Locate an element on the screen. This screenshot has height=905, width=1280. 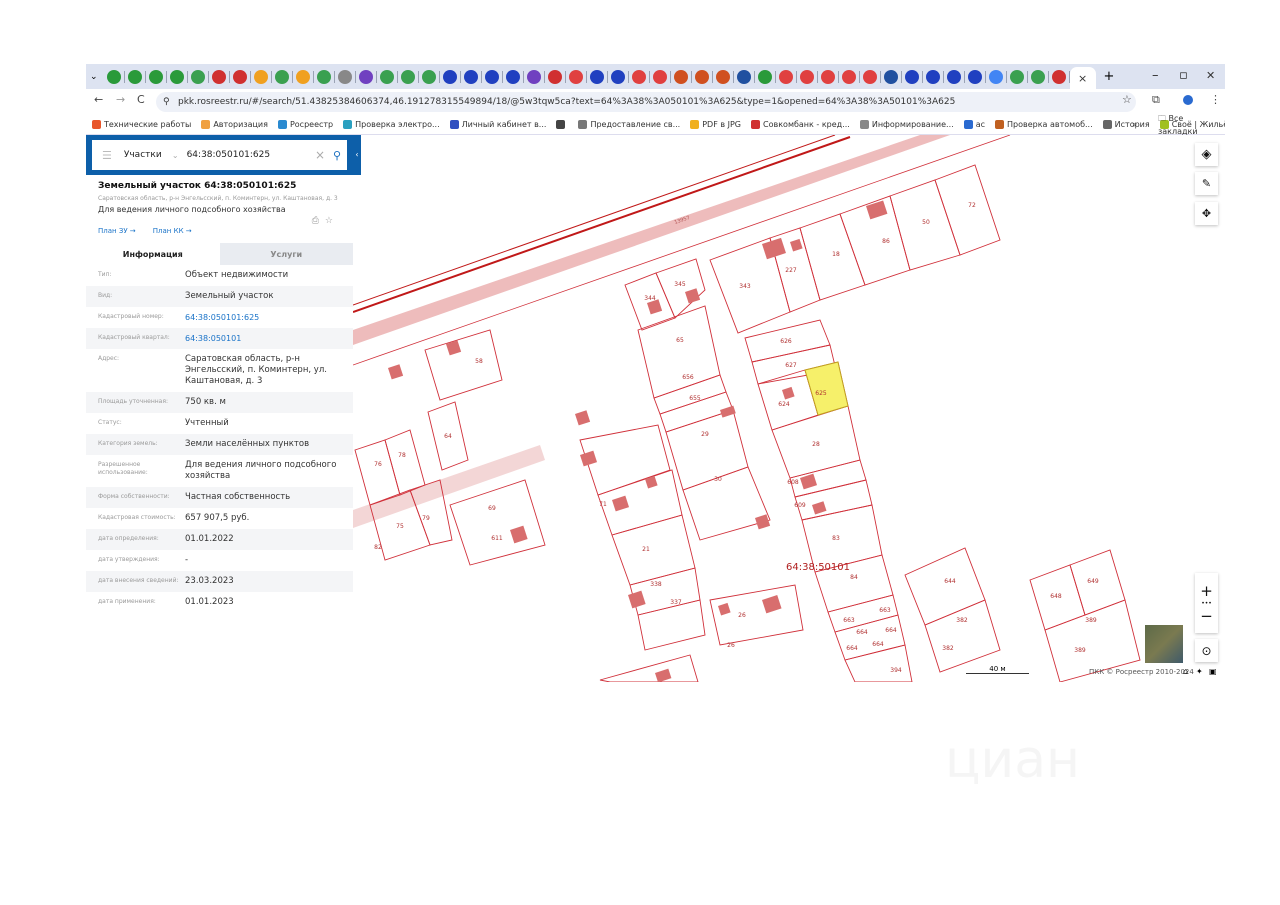
zoom-more-button: ••• is located at coordinates (1206, 603).